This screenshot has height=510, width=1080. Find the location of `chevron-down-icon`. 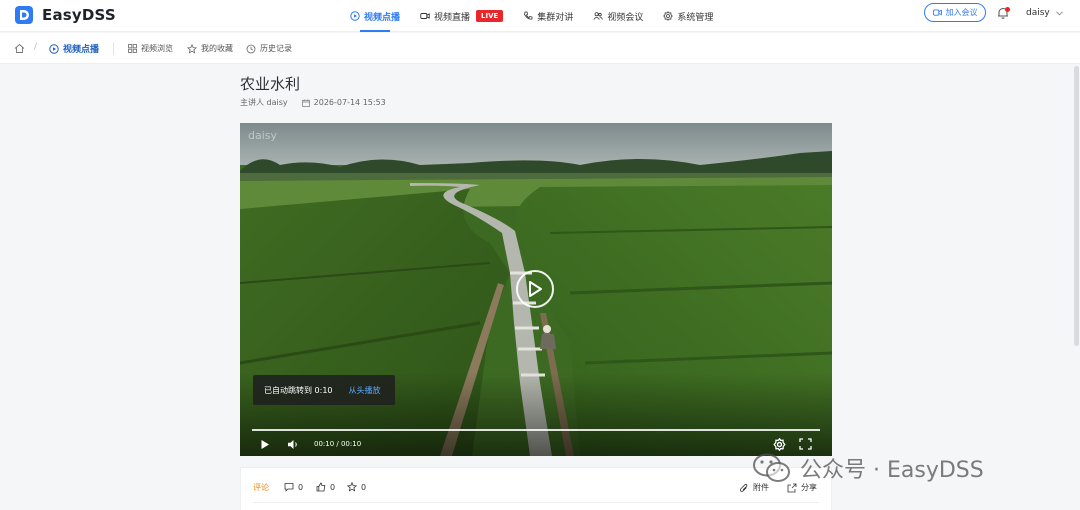

chevron-down-icon is located at coordinates (1059, 12).